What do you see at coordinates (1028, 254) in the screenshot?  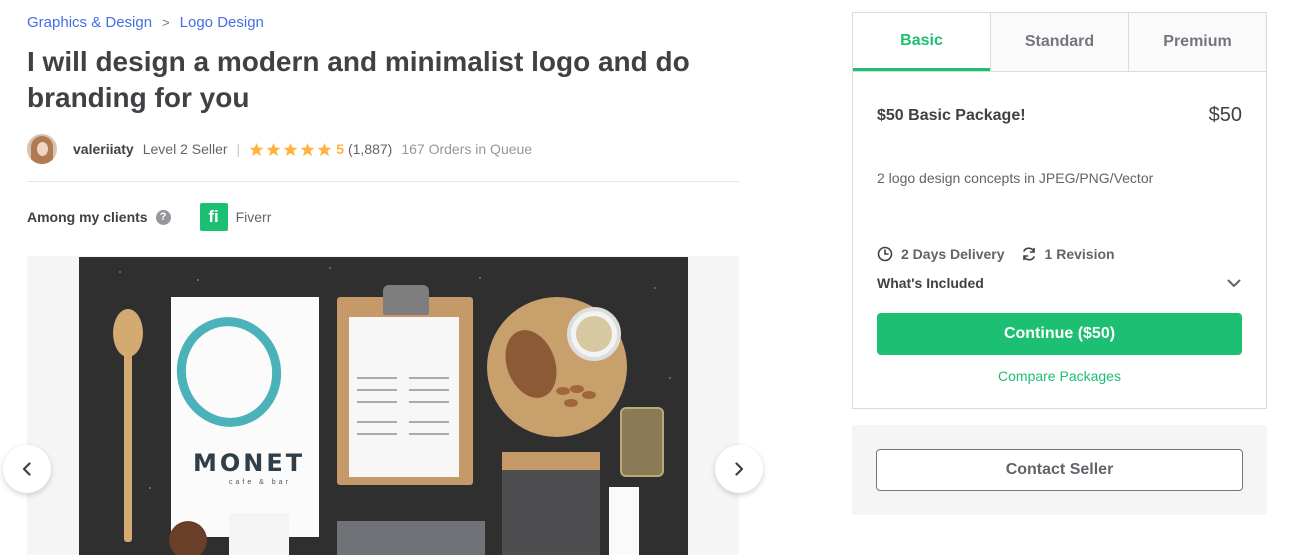 I see `refresh-icon` at bounding box center [1028, 254].